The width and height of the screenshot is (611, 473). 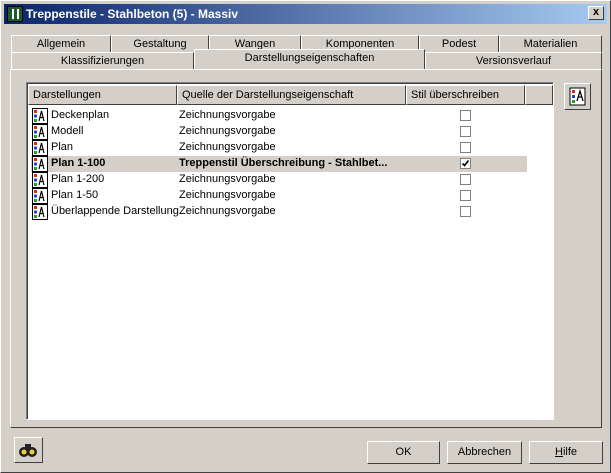 I want to click on row-name: Plan, so click(x=62, y=147).